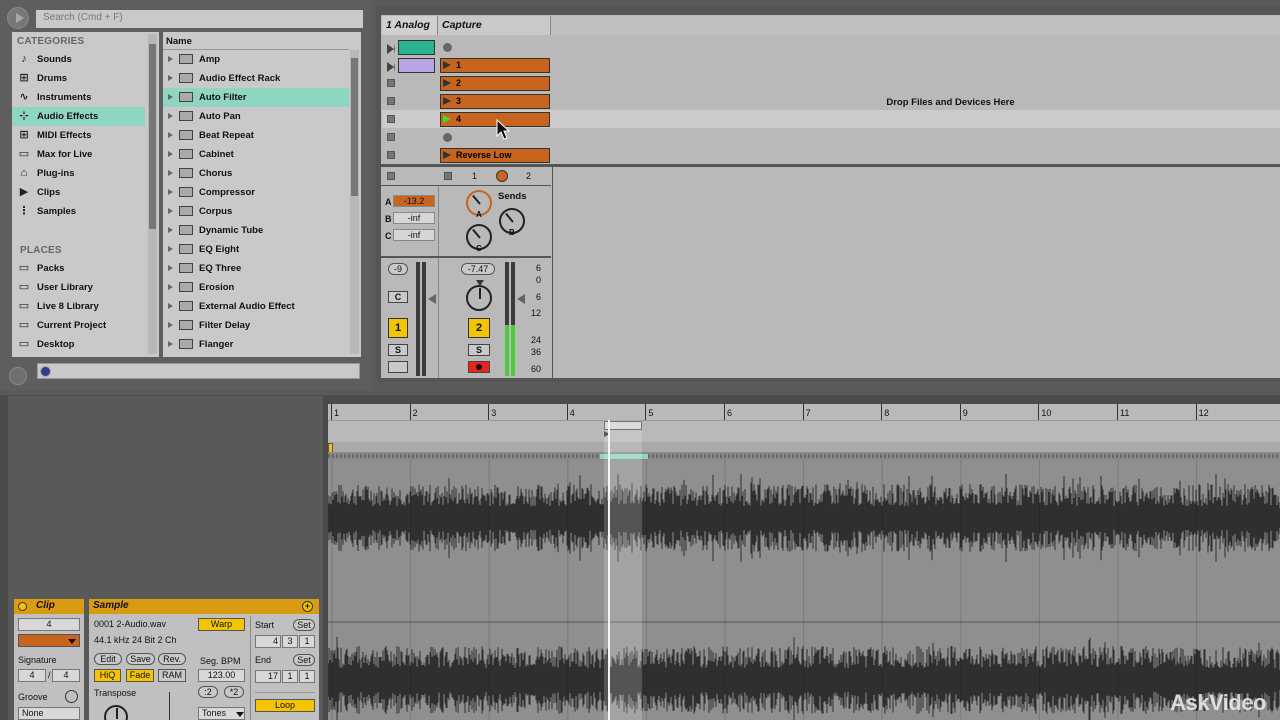 Image resolution: width=1280 pixels, height=720 pixels. What do you see at coordinates (398, 350) in the screenshot?
I see `track-1-solo: S` at bounding box center [398, 350].